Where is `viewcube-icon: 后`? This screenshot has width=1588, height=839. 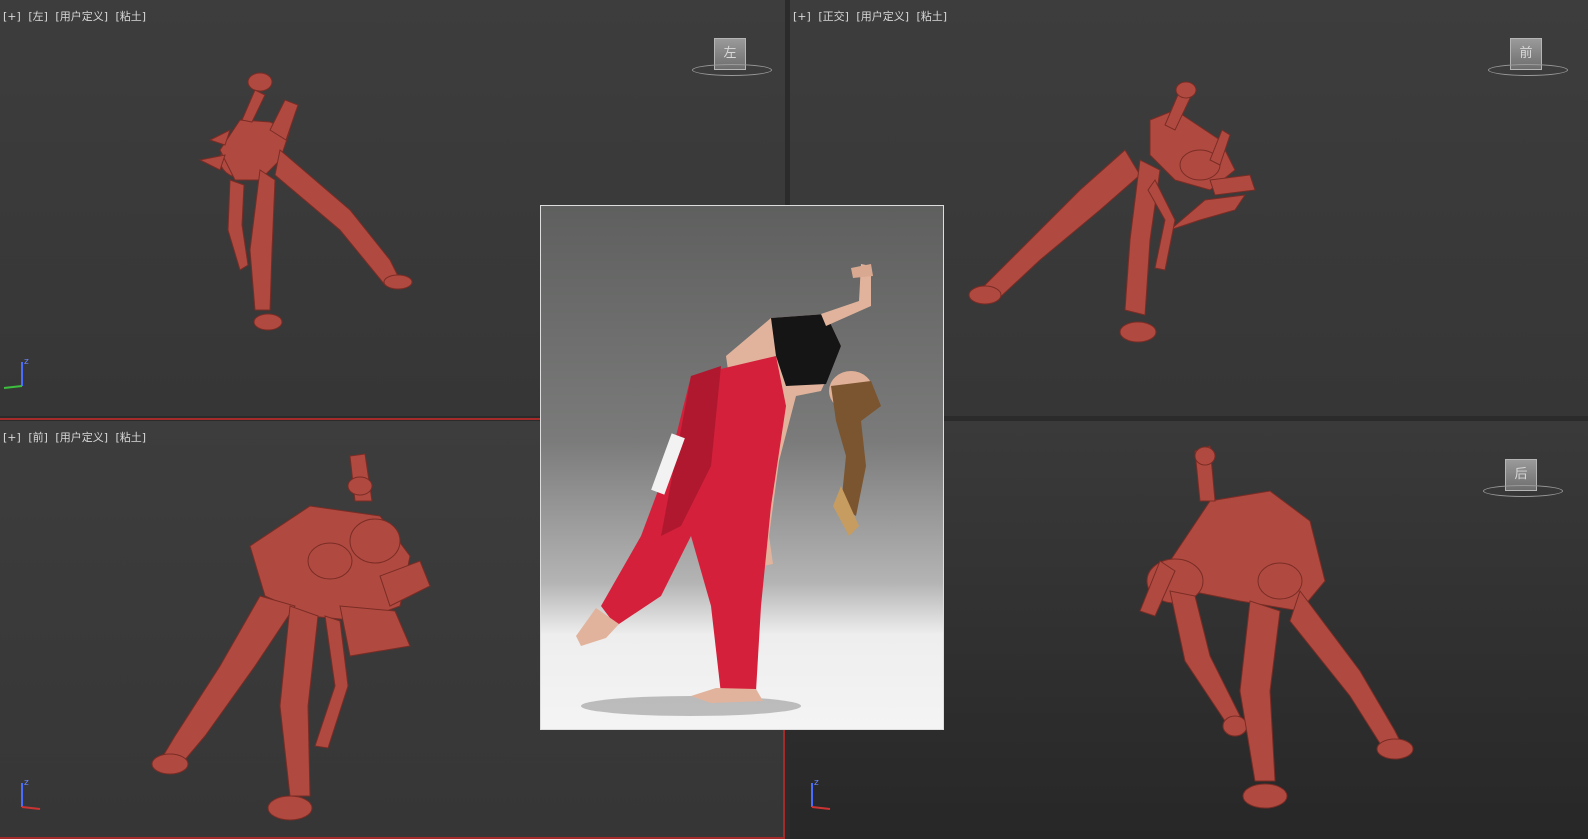 viewcube-icon: 后 is located at coordinates (1523, 481).